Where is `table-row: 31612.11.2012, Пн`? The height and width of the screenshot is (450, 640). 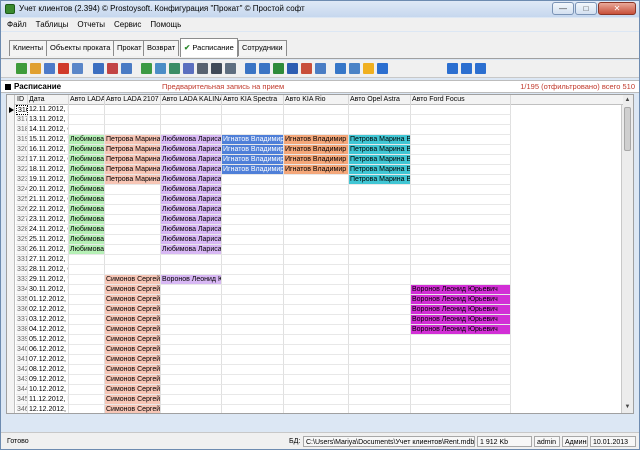 table-row: 31612.11.2012, Пн is located at coordinates (315, 110).